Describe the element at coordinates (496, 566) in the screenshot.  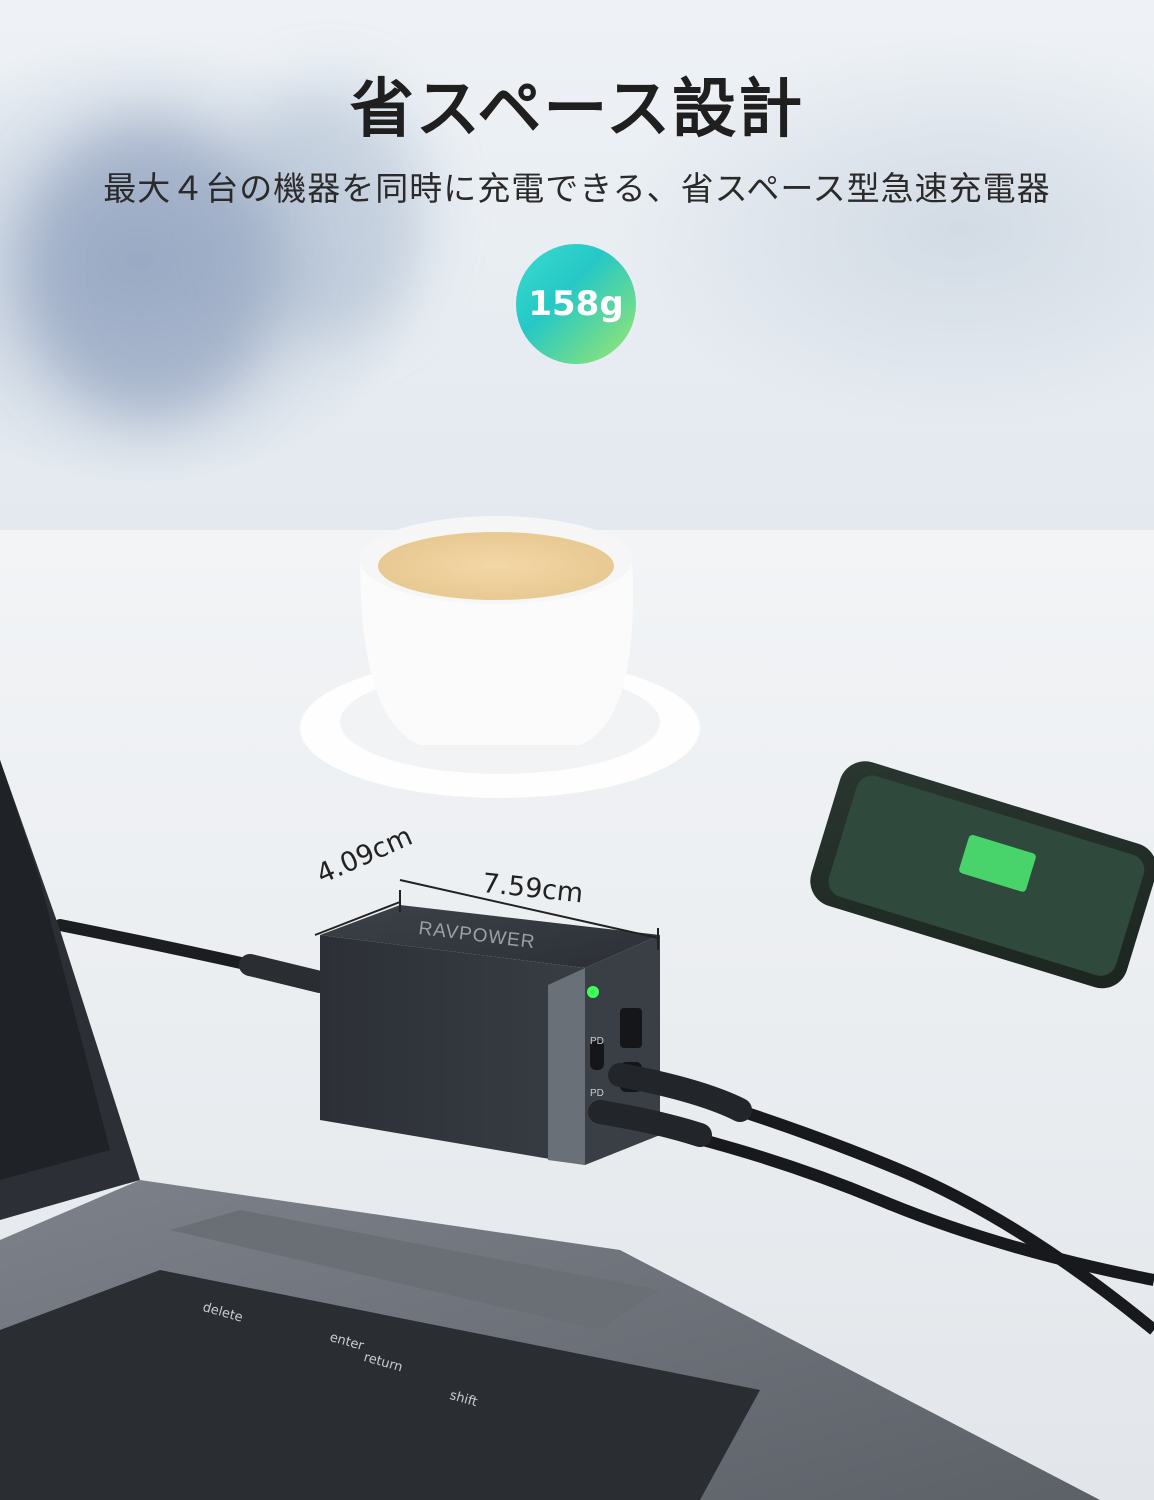
I see `coffee-surface` at that location.